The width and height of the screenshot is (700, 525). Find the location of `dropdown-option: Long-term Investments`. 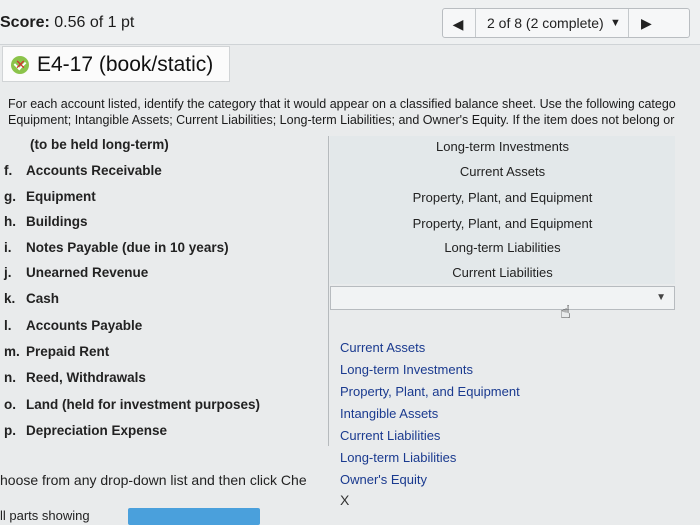

dropdown-option: Long-term Investments is located at coordinates (406, 369).